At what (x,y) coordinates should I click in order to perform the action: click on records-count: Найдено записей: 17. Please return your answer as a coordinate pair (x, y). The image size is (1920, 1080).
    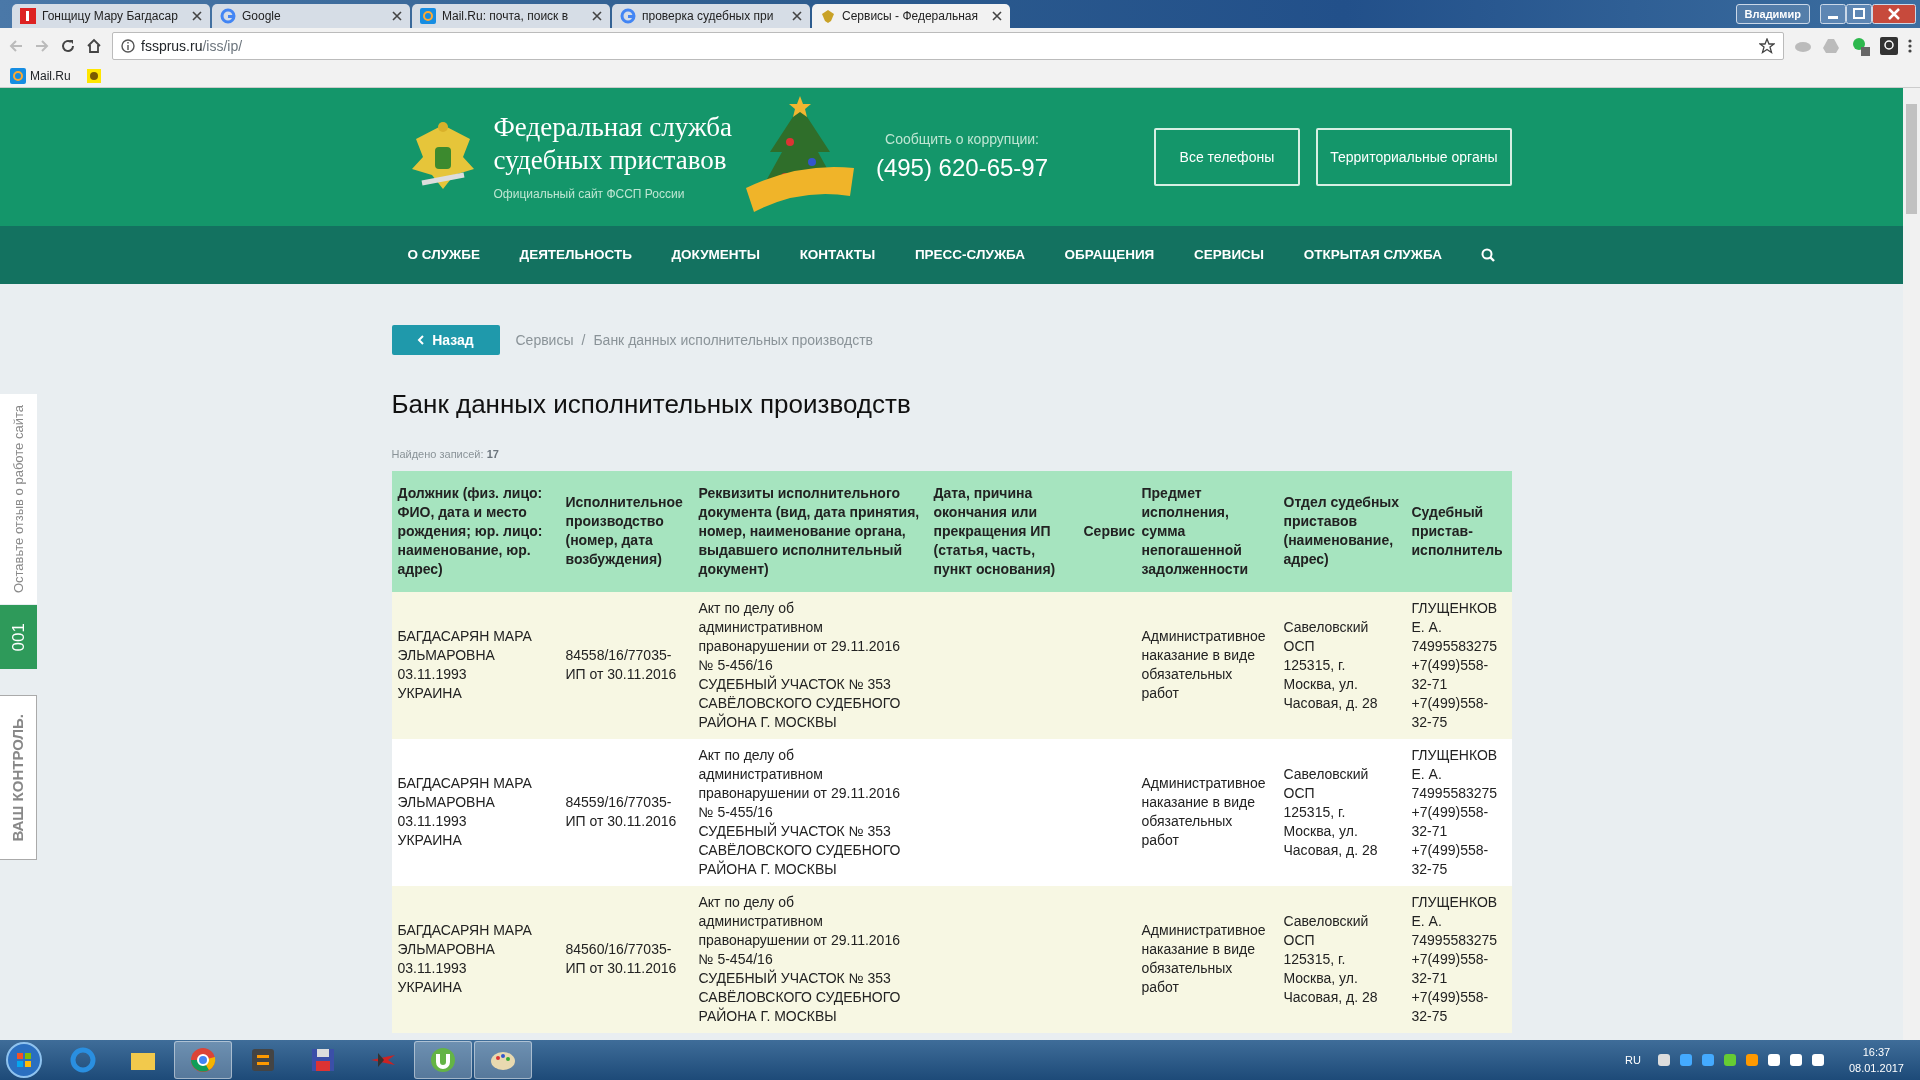
    Looking at the image, I should click on (445, 455).